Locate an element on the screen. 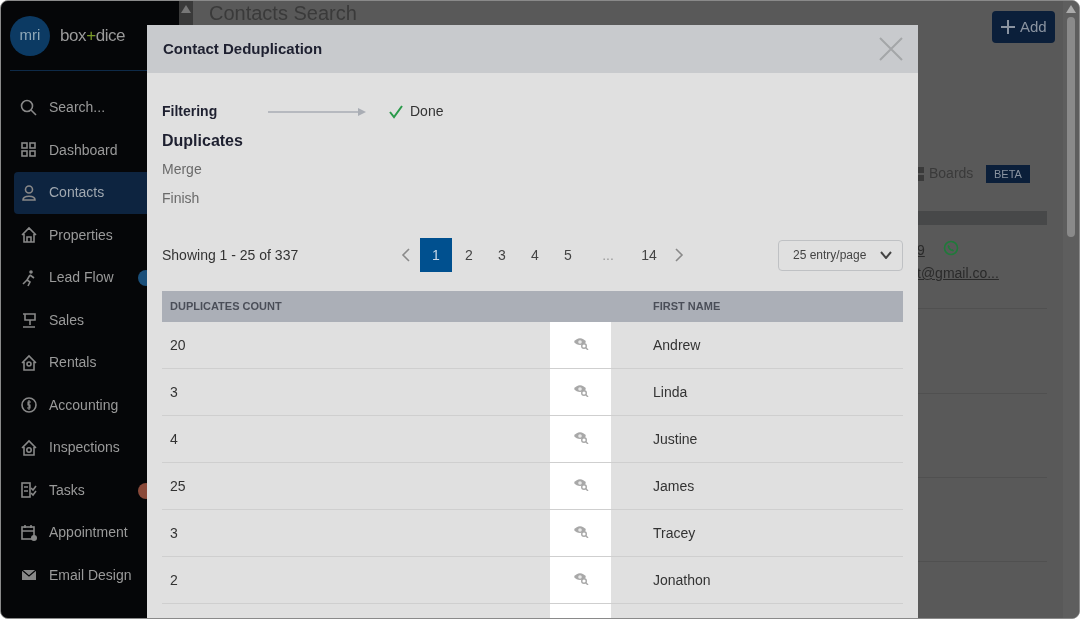 The image size is (1080, 619). table-cell-text: Justine is located at coordinates (675, 439).